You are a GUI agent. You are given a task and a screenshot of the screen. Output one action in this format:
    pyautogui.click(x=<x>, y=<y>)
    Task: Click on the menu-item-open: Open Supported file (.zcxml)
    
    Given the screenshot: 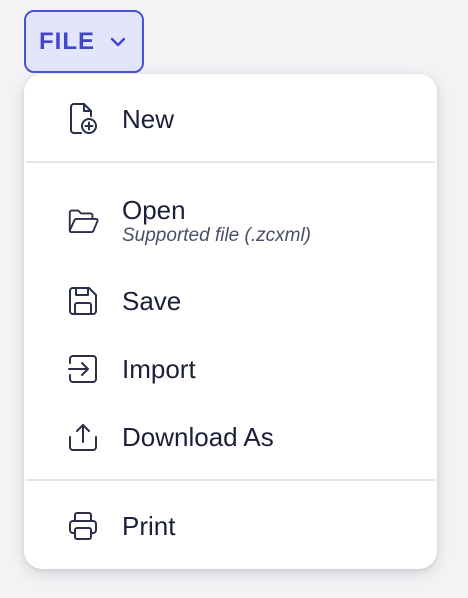 What is the action you would take?
    pyautogui.click(x=230, y=221)
    